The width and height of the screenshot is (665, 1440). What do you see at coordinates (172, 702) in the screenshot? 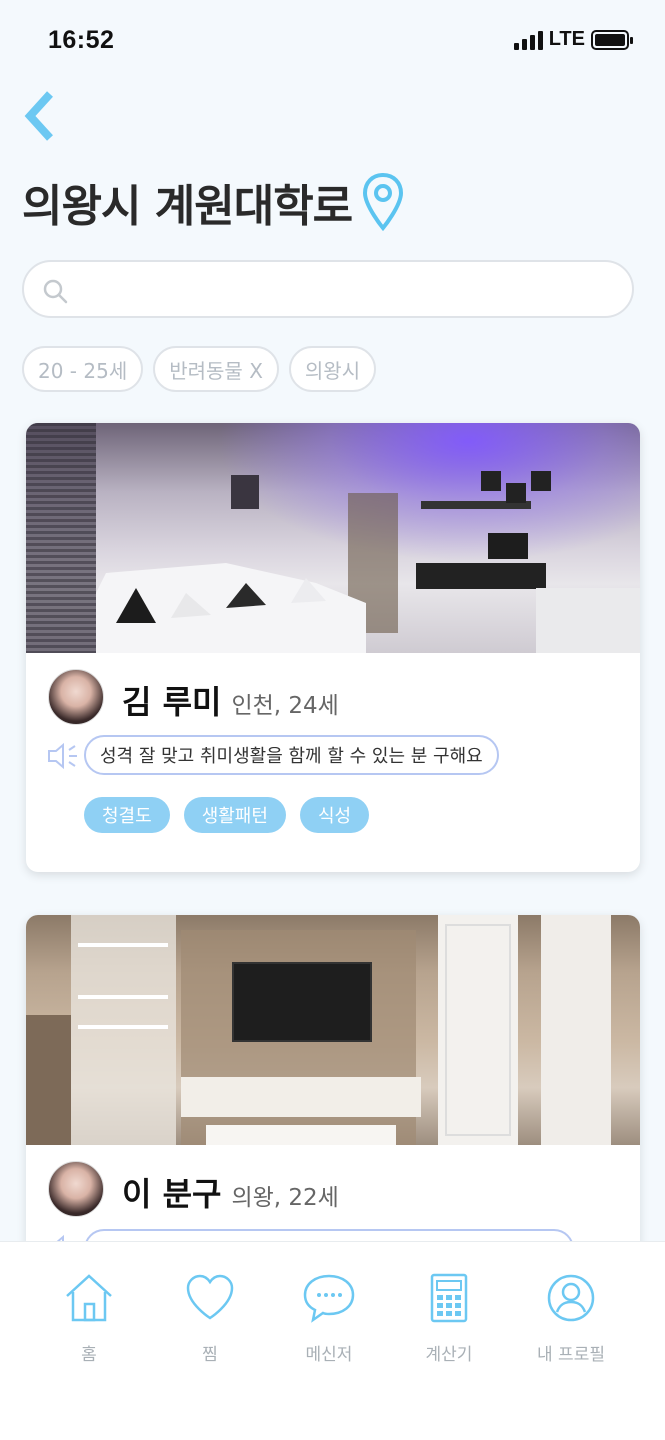
I see `user-name: 김 루미` at bounding box center [172, 702].